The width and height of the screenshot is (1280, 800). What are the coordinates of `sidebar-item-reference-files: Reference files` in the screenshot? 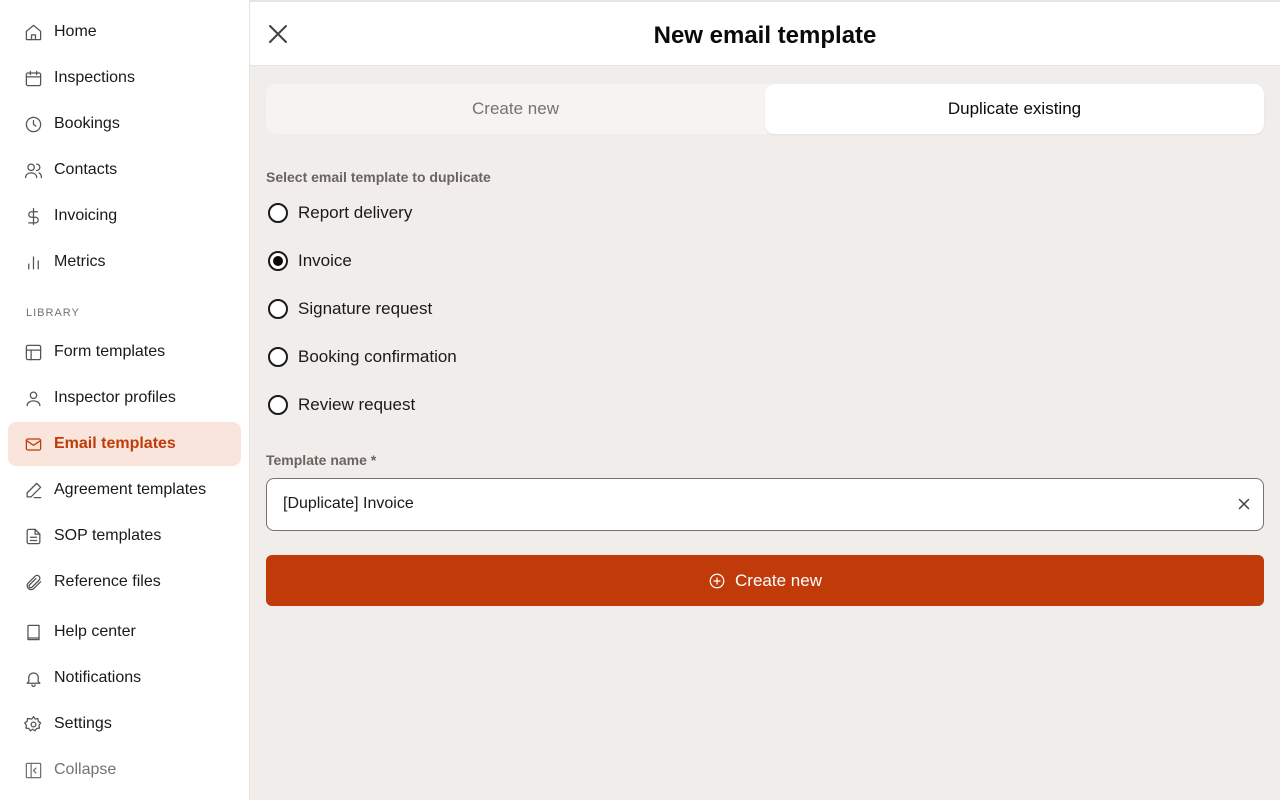 It's located at (124, 582).